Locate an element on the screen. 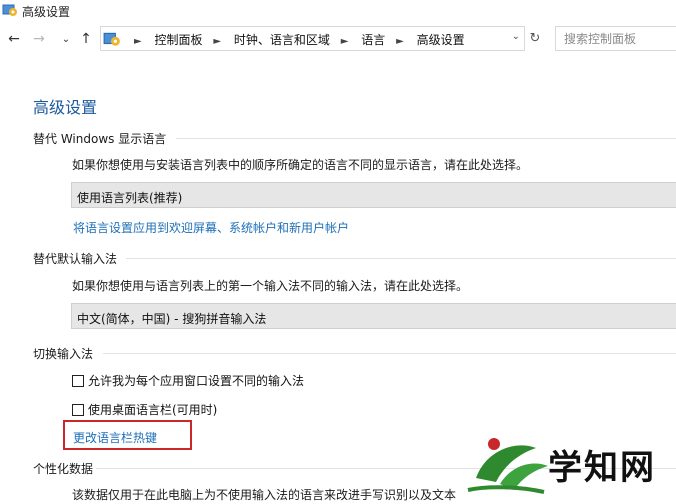 The width and height of the screenshot is (676, 504). breadcrumb: ► 控制面板 ► 时钟、语言和区域 ► 语言 ► 高级设置 is located at coordinates (296, 39).